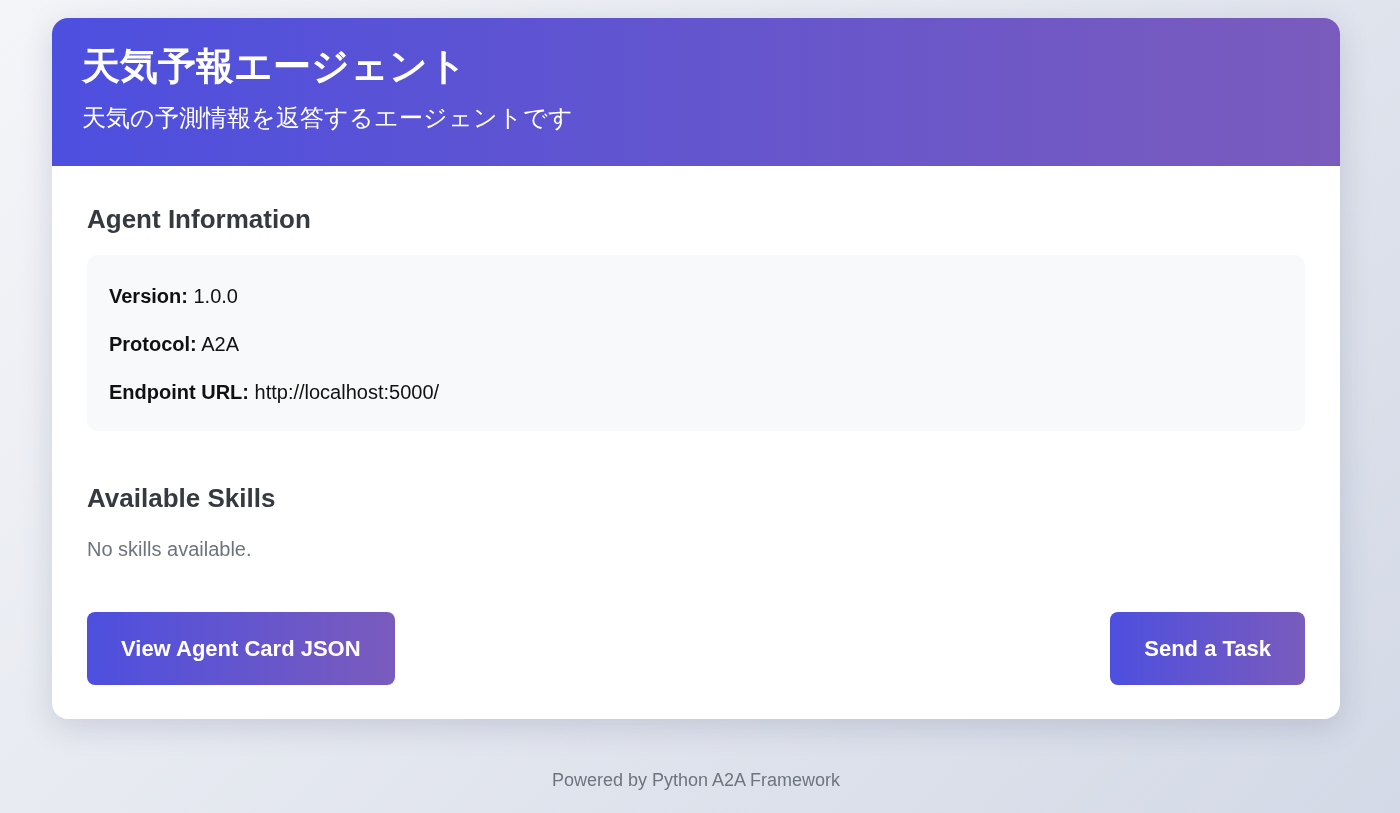 Image resolution: width=1400 pixels, height=813 pixels. I want to click on info-line: Endpoint URL: http://localhost:5000/, so click(275, 392).